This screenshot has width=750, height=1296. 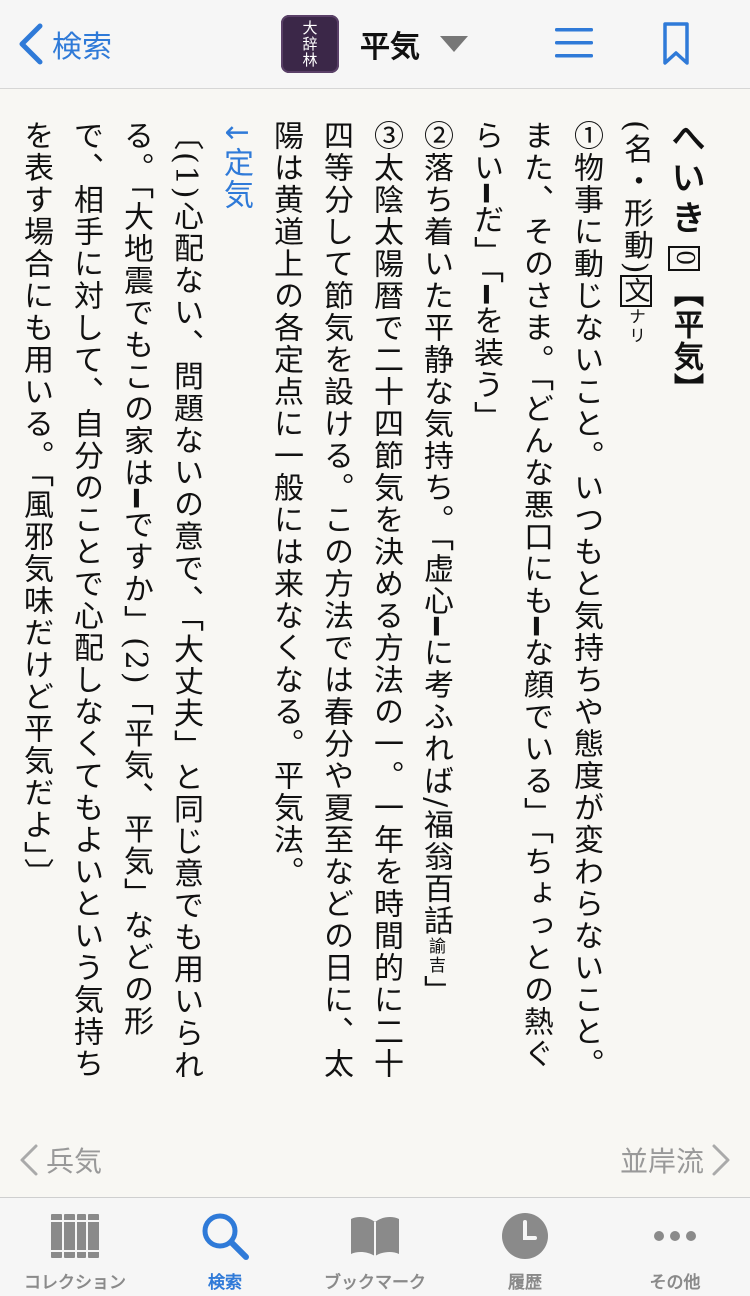 What do you see at coordinates (636, 291) in the screenshot?
I see `bungo-badge: 文` at bounding box center [636, 291].